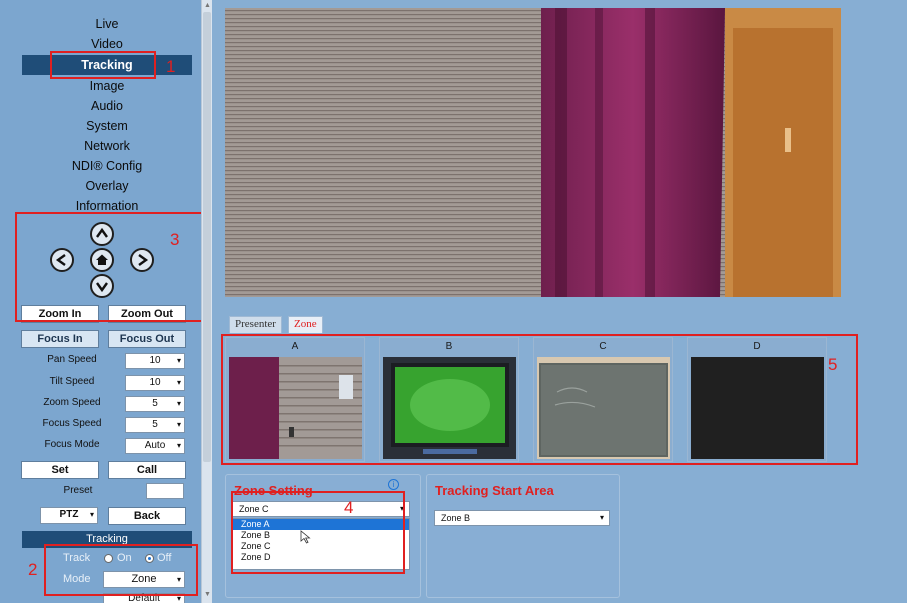 The height and width of the screenshot is (603, 907). Describe the element at coordinates (60, 339) in the screenshot. I see `focus-in-button: Focus In` at that location.